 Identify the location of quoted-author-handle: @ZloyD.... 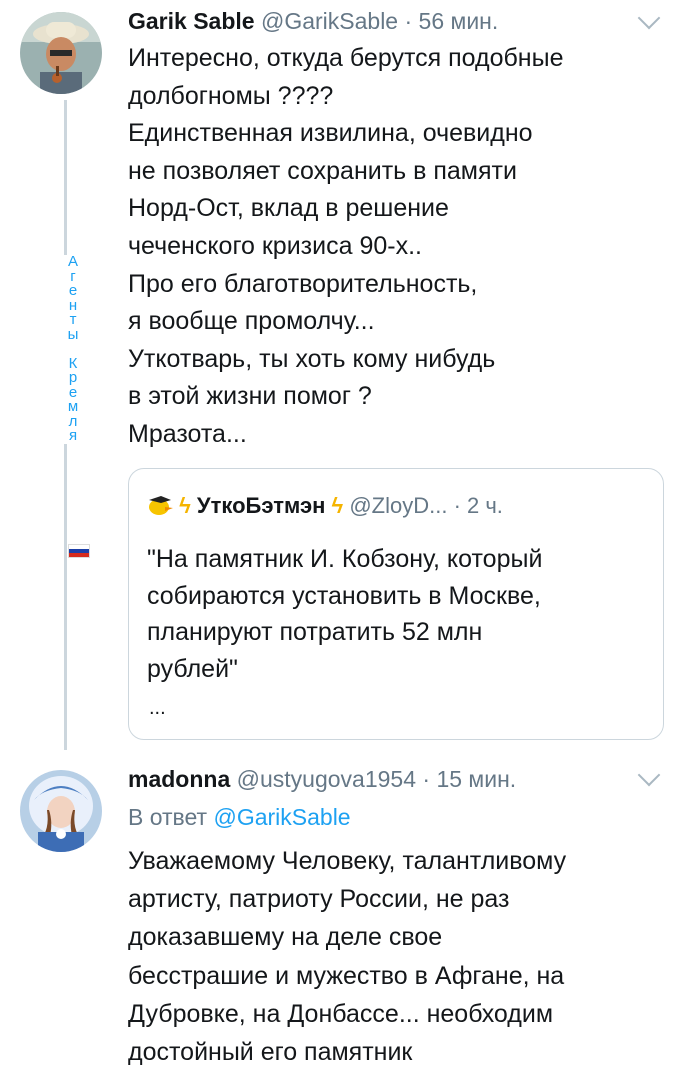
(398, 505).